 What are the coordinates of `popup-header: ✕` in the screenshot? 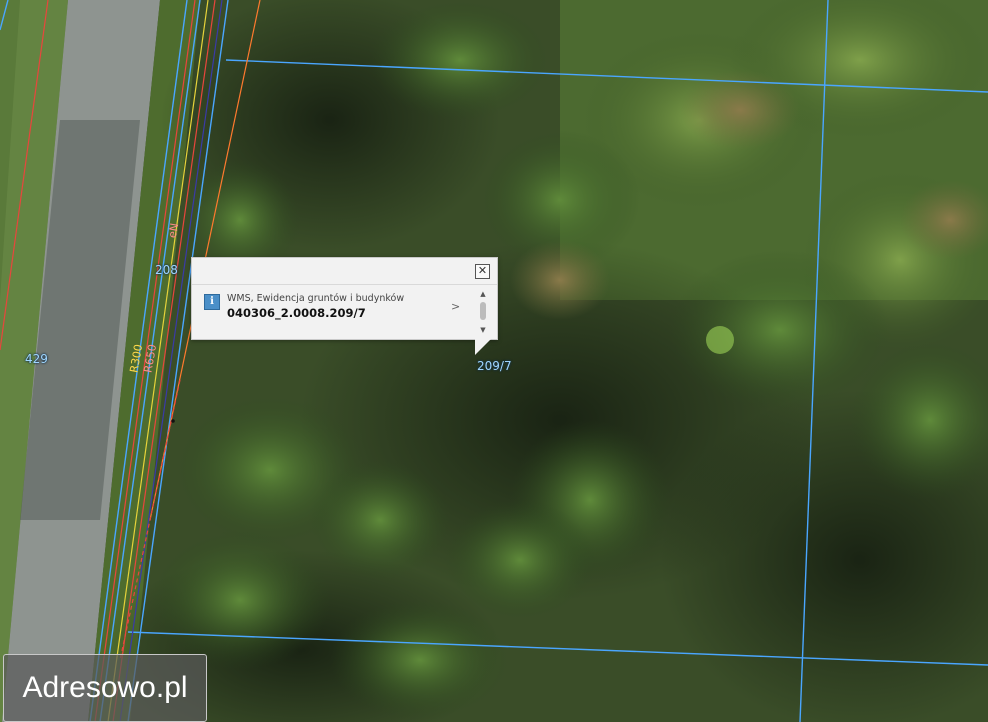 It's located at (344, 271).